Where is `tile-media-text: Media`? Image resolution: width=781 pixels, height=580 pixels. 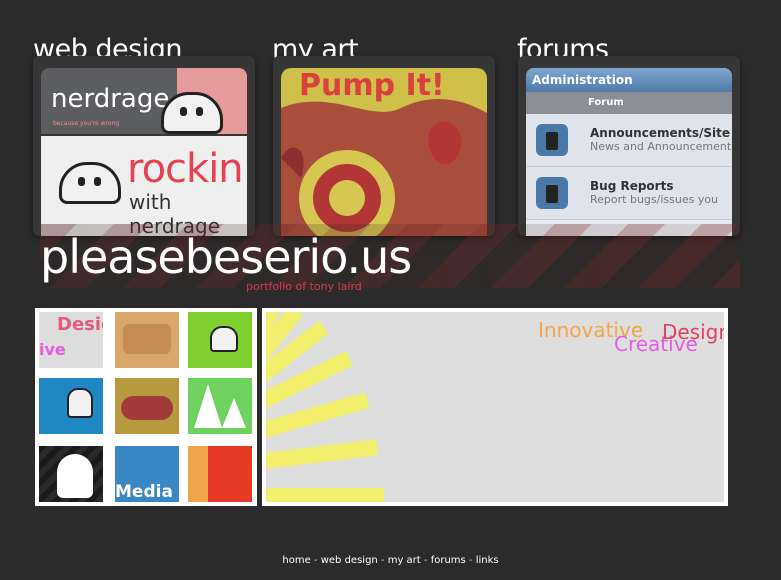 tile-media-text: Media is located at coordinates (144, 492).